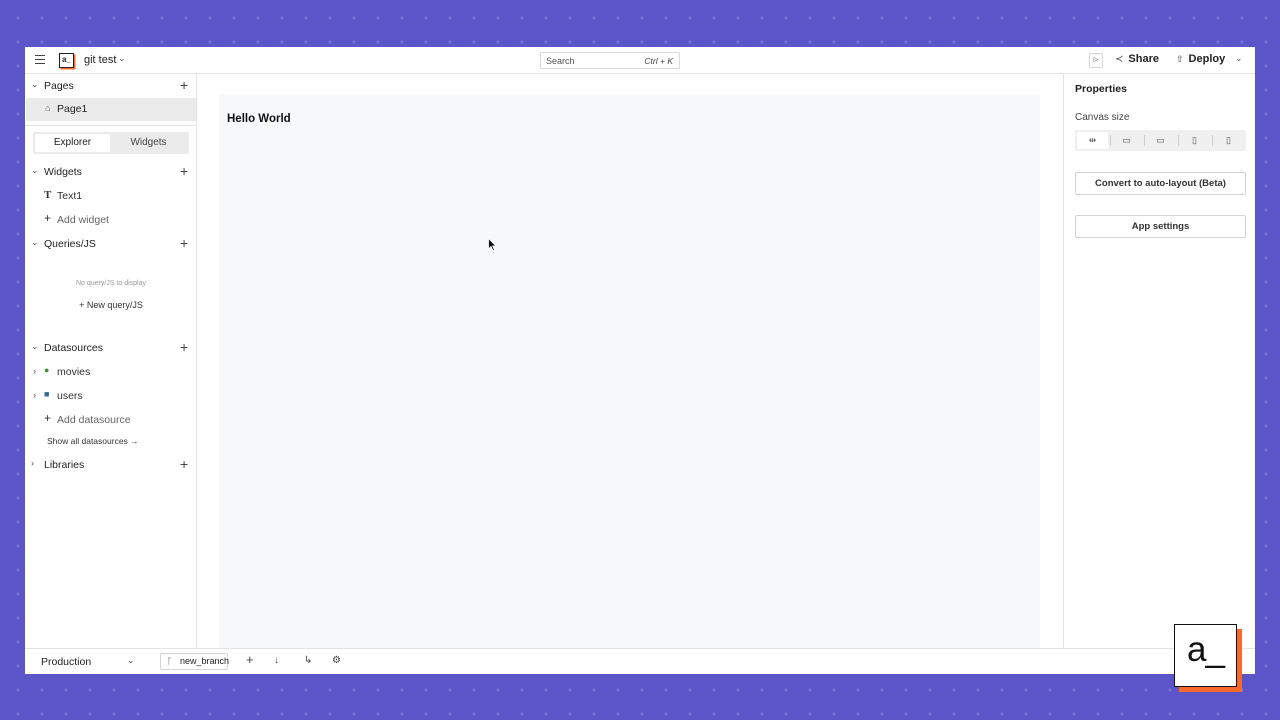 Image resolution: width=1280 pixels, height=720 pixels. What do you see at coordinates (184, 464) in the screenshot?
I see `add-library-icon: +` at bounding box center [184, 464].